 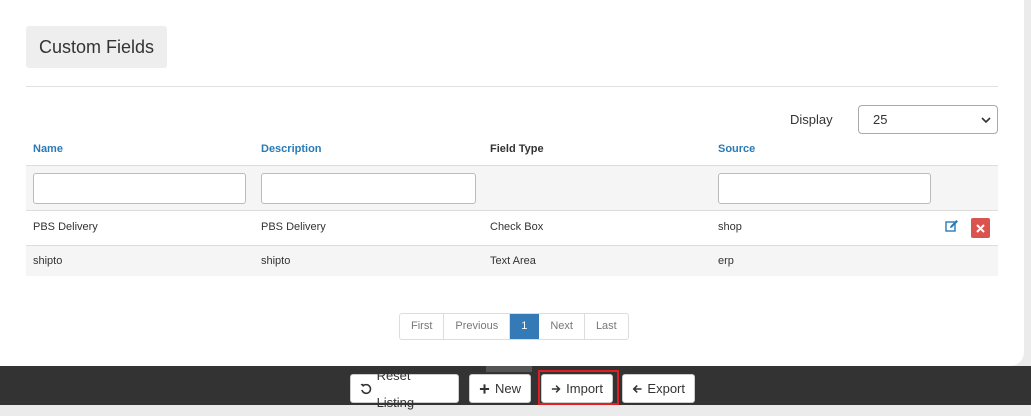 I want to click on page-first-button: First, so click(x=422, y=326).